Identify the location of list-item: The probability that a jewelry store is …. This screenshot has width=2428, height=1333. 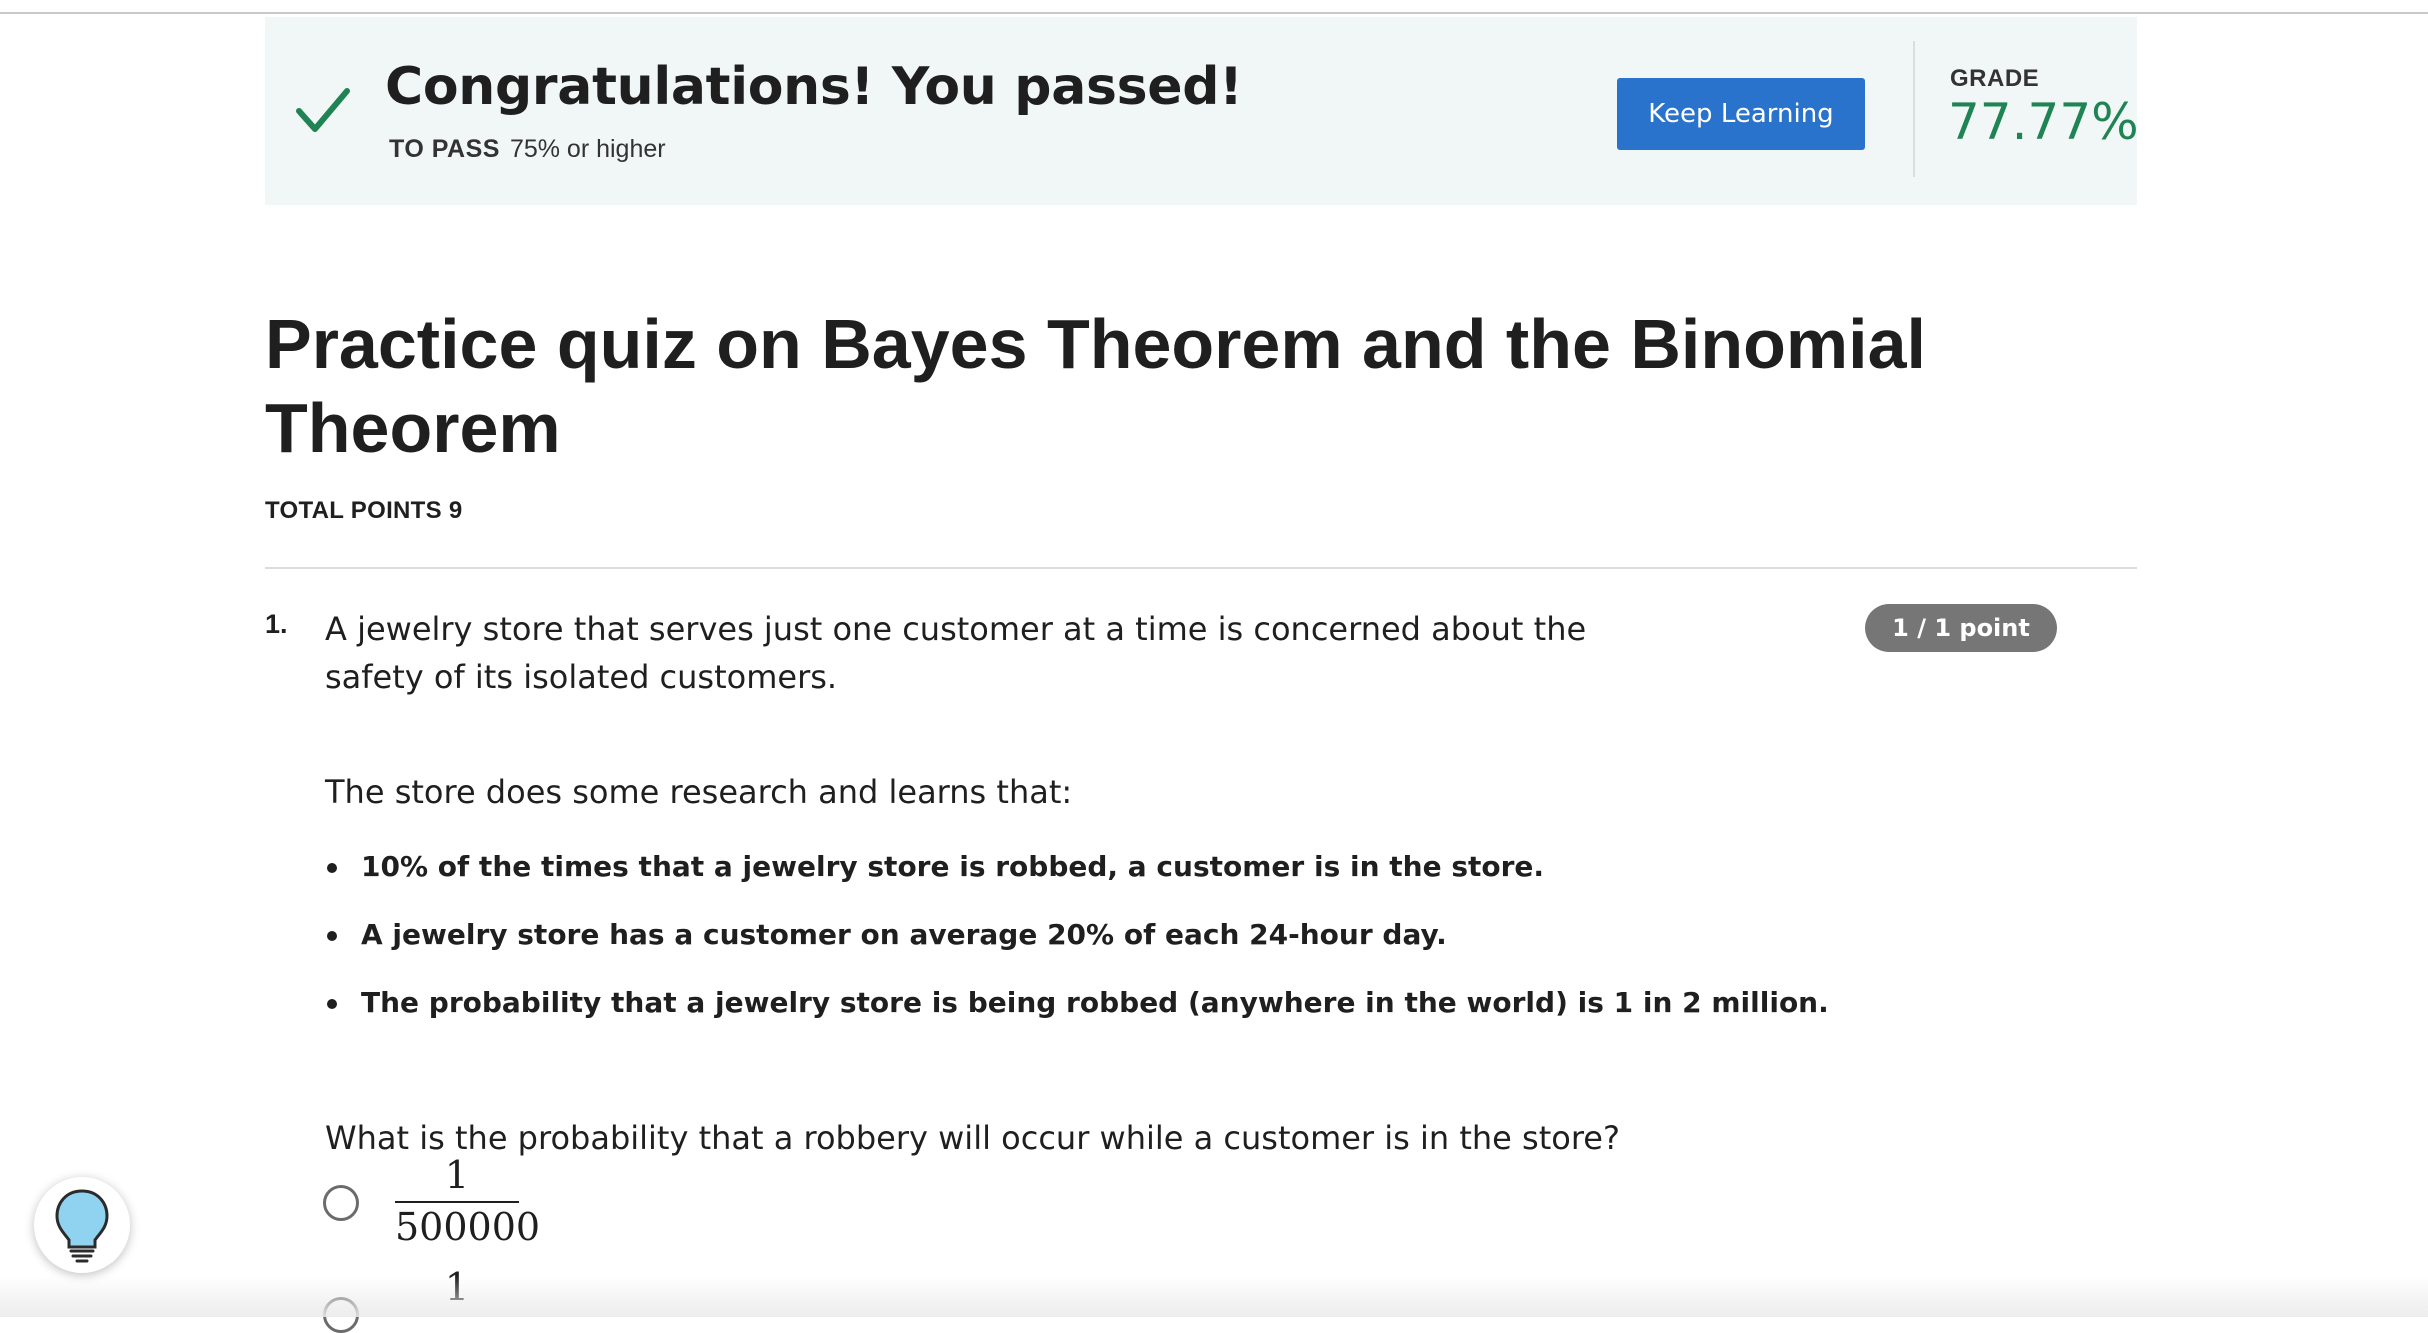
(1175, 1017).